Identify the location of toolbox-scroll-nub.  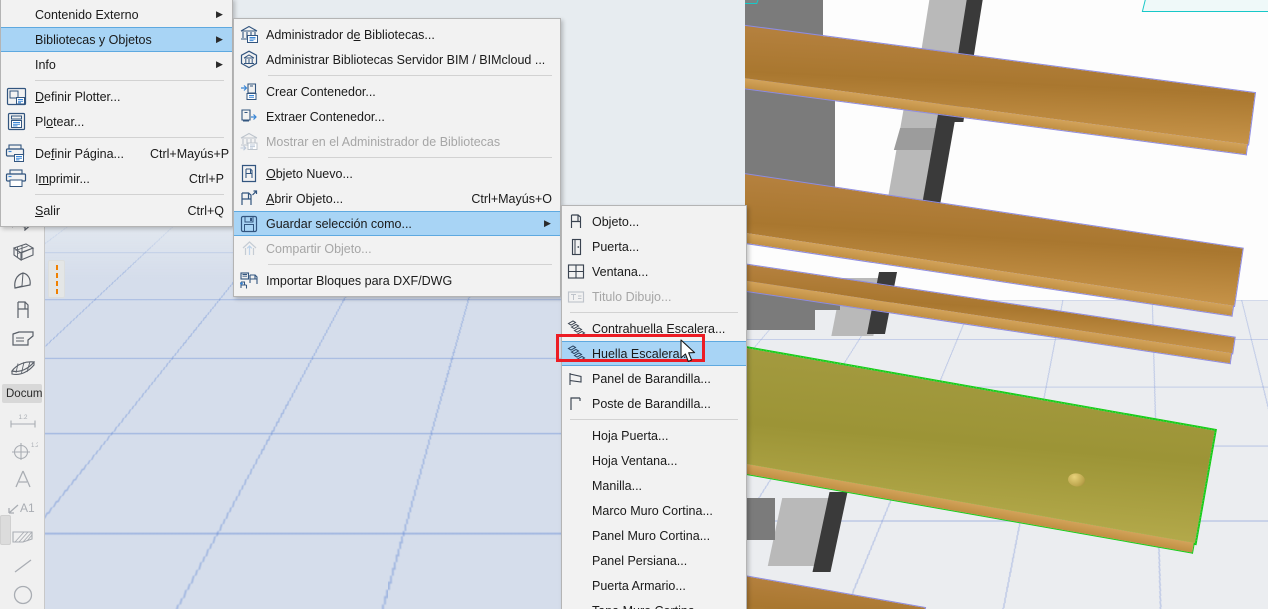
(5, 530).